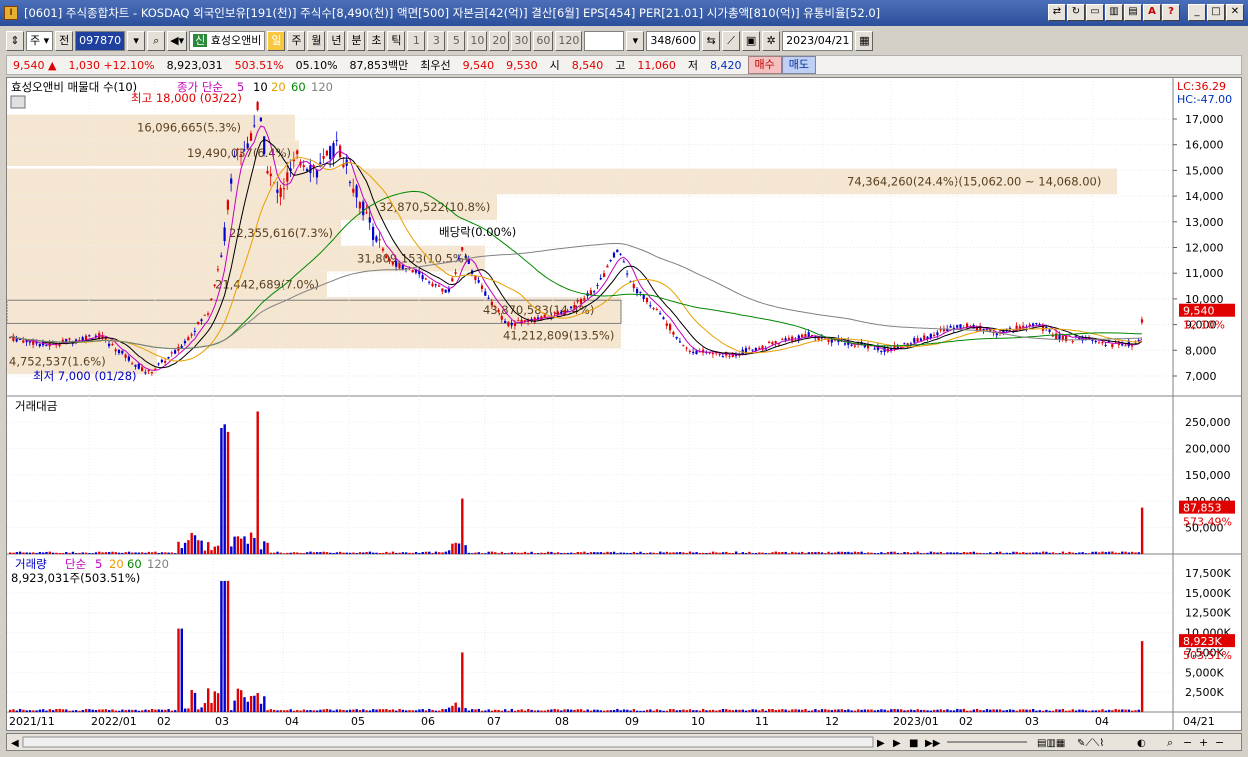 Image resolution: width=1248 pixels, height=757 pixels. I want to click on tools-icon: ✎⟋⟍⌇, so click(1090, 743).